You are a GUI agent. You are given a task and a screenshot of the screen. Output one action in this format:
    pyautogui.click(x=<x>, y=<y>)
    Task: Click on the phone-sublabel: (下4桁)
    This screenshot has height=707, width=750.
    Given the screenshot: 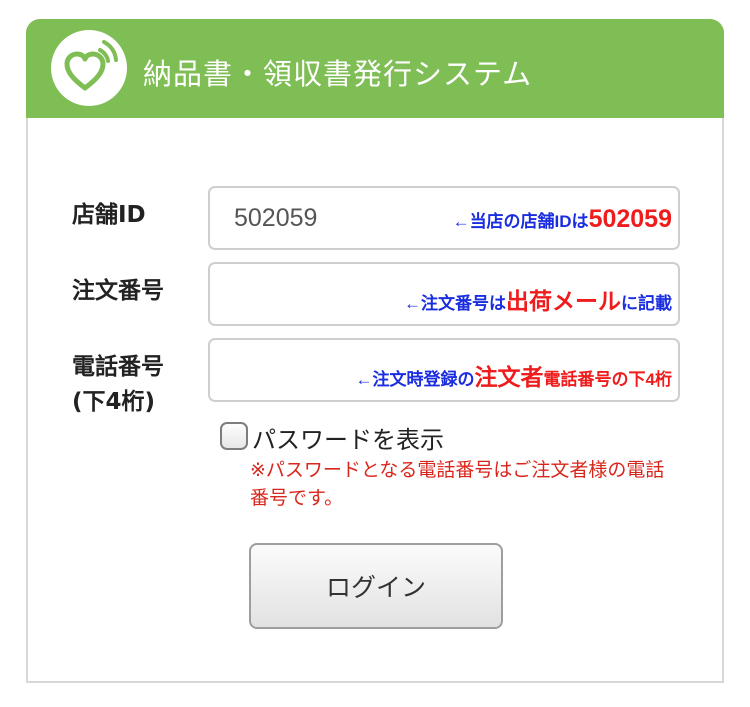 What is the action you would take?
    pyautogui.click(x=114, y=402)
    